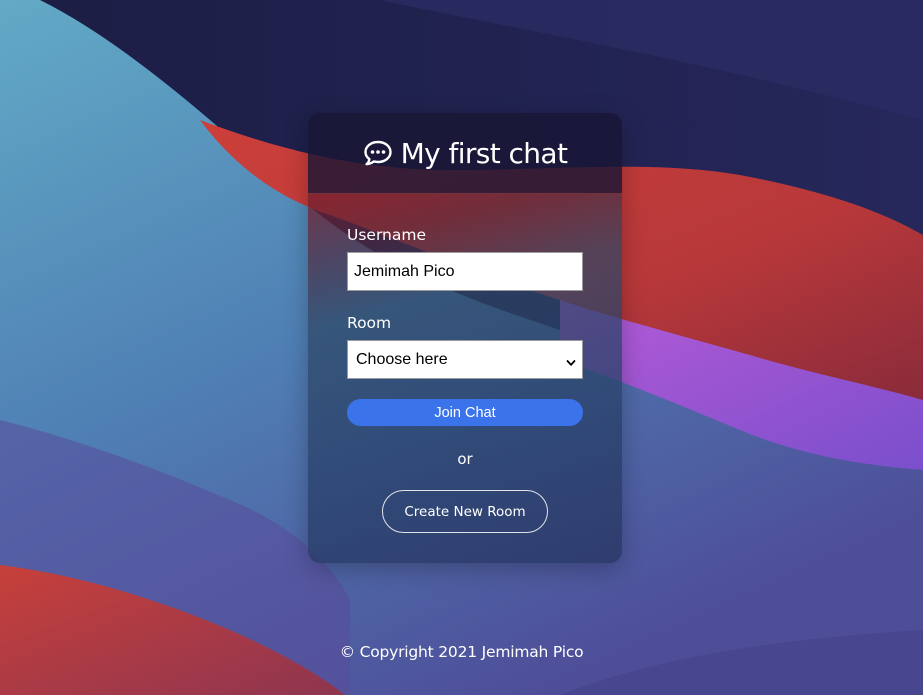 The height and width of the screenshot is (695, 923). What do you see at coordinates (465, 459) in the screenshot?
I see `or-separator: or` at bounding box center [465, 459].